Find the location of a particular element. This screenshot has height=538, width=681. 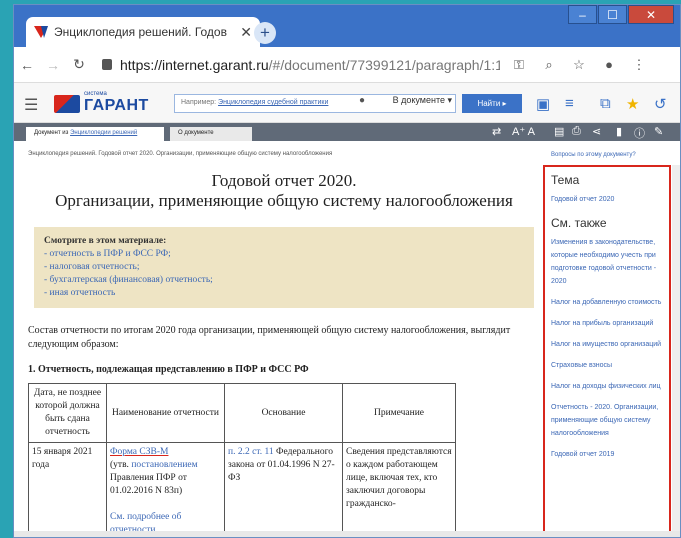

print-icon: ⎙ is located at coordinates (576, 131).